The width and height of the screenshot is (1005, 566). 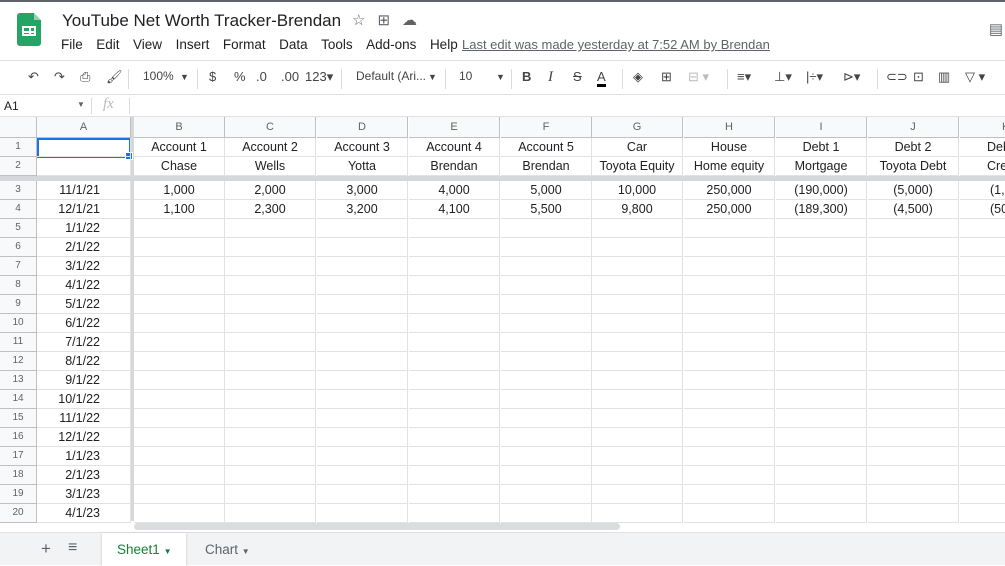 I want to click on cell-j20, so click(x=913, y=513).